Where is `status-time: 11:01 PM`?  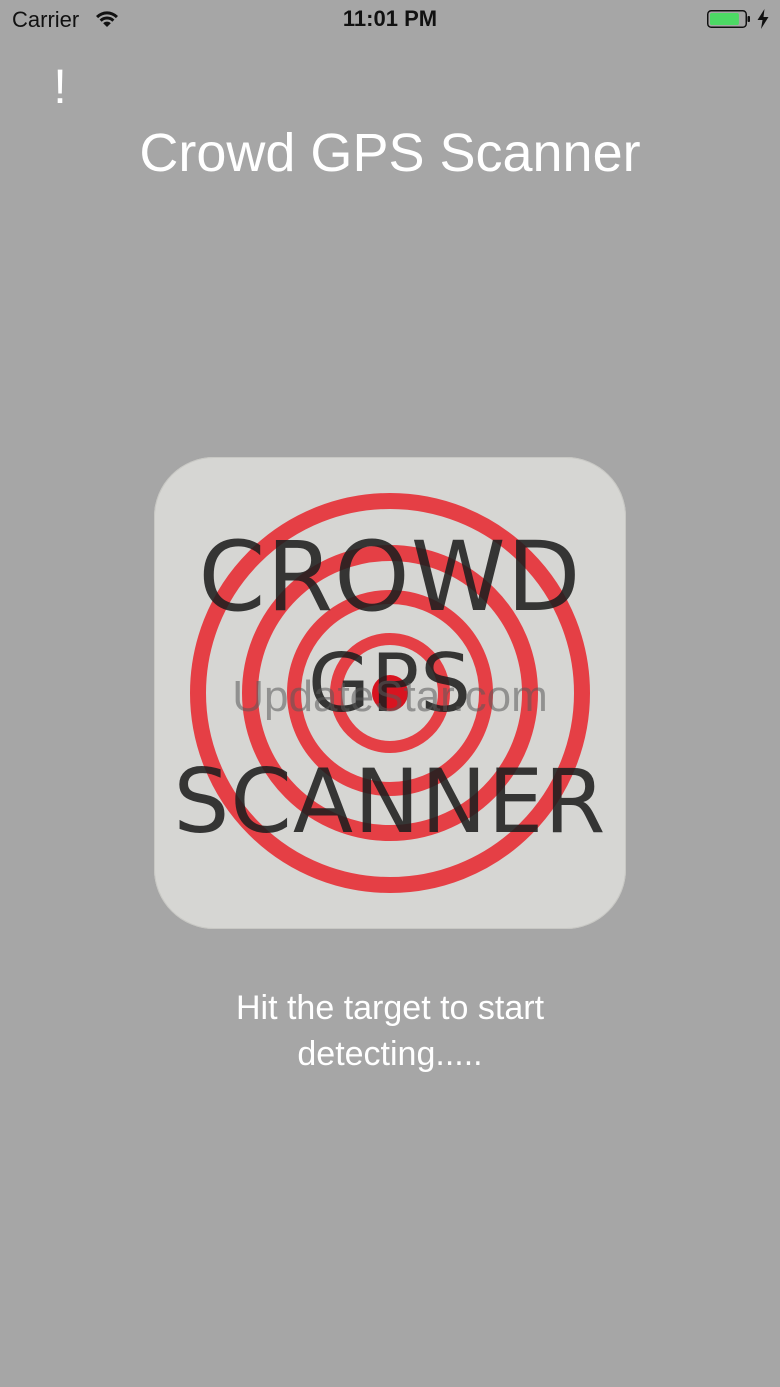 status-time: 11:01 PM is located at coordinates (390, 18).